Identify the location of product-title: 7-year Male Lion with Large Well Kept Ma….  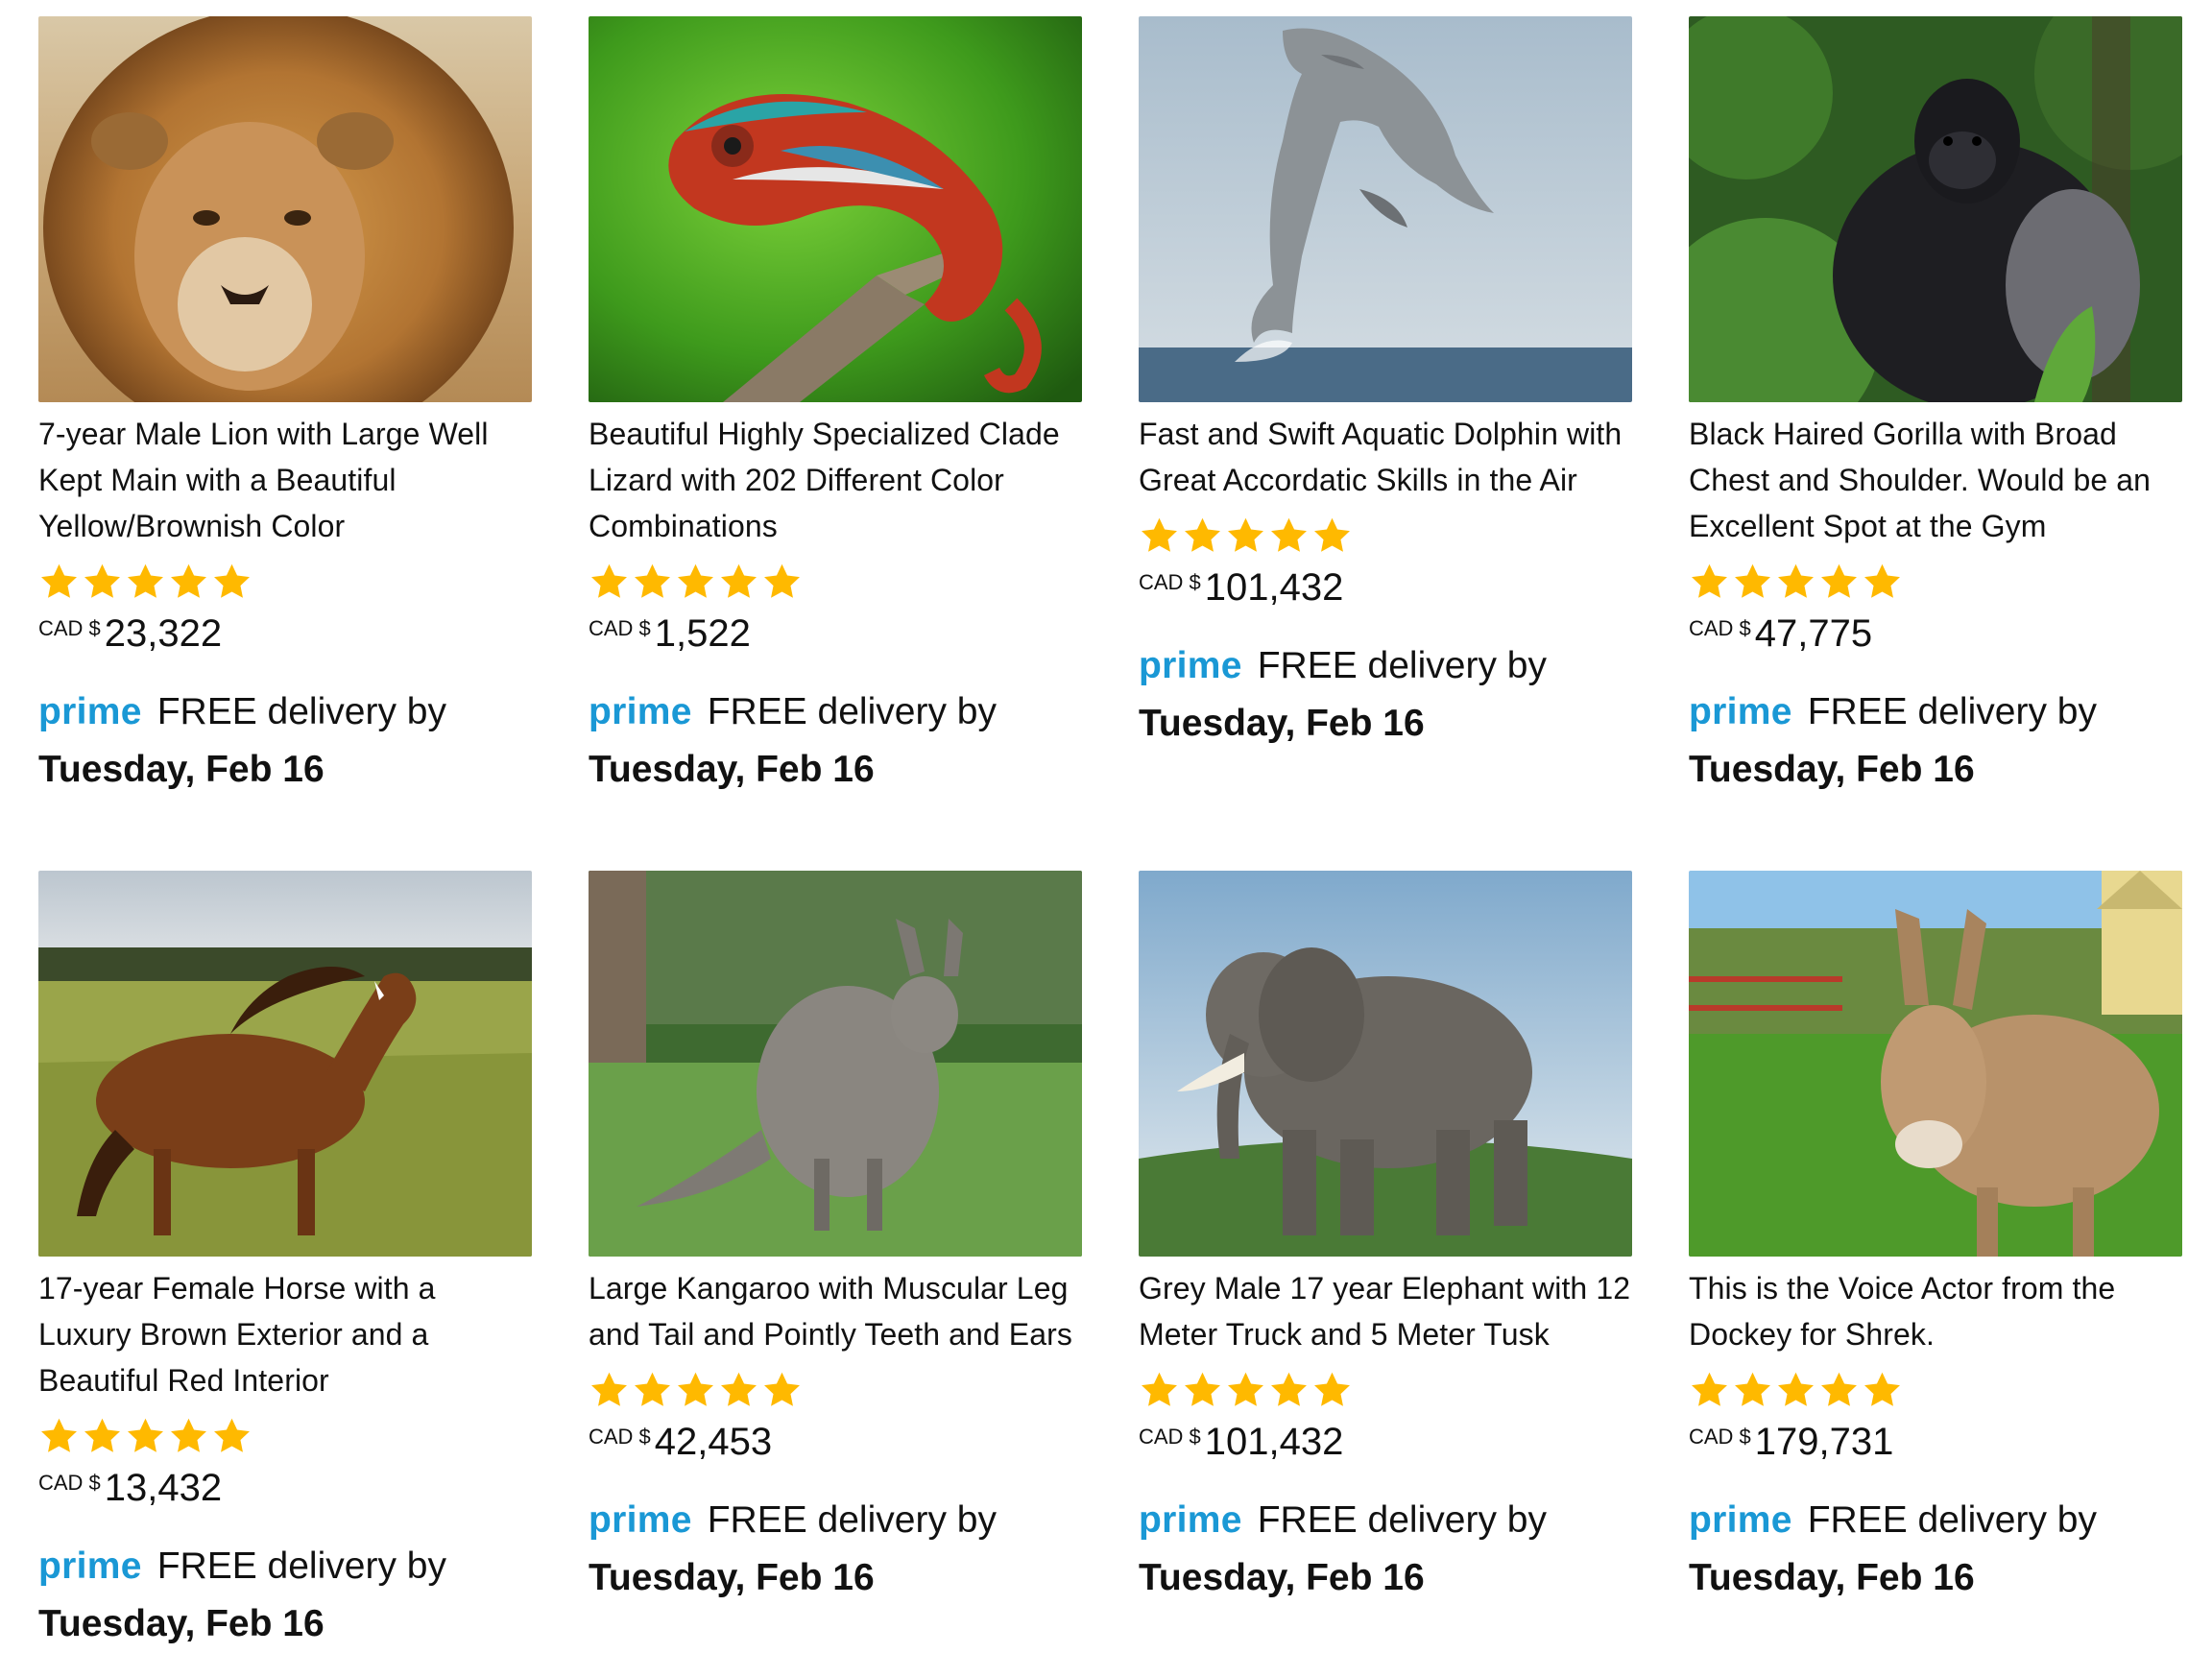
(285, 480).